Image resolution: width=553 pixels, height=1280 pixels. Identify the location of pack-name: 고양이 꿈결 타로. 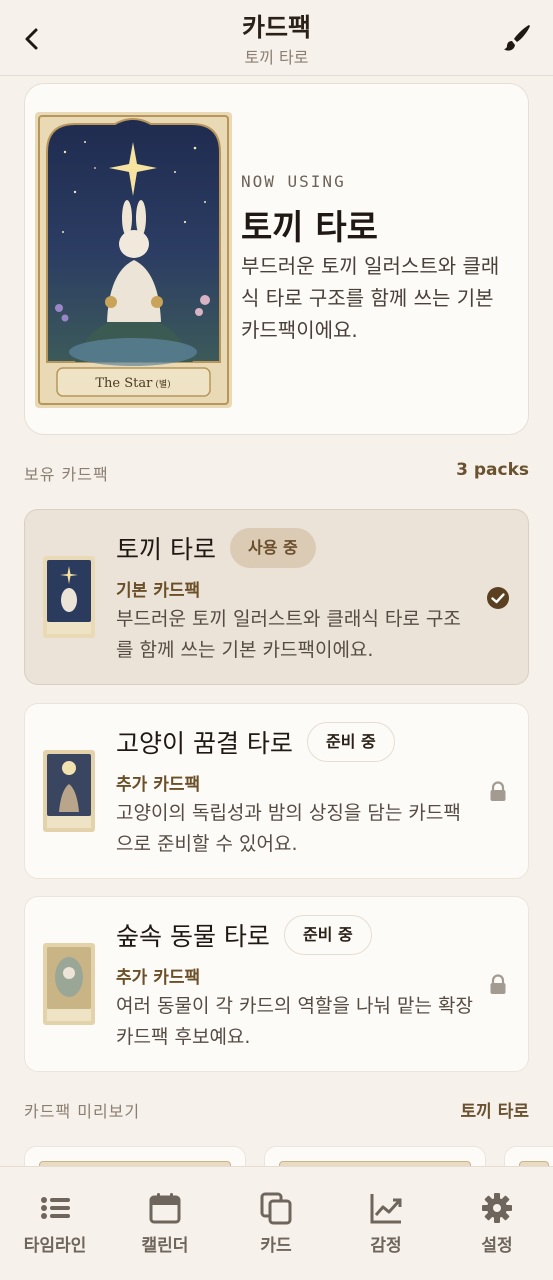
(204, 743).